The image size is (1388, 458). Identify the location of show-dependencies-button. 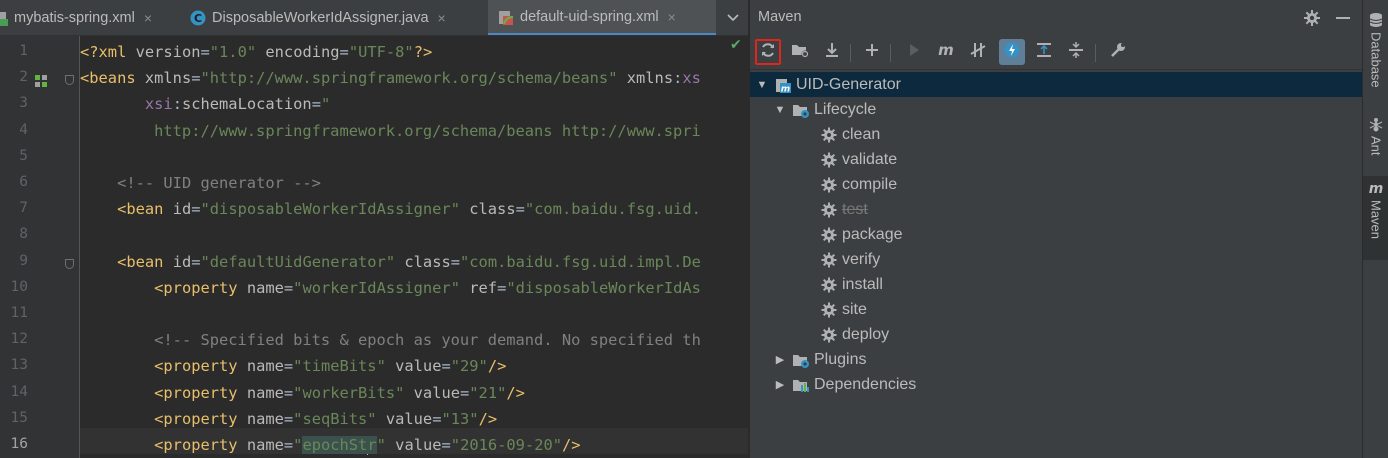
(1044, 52).